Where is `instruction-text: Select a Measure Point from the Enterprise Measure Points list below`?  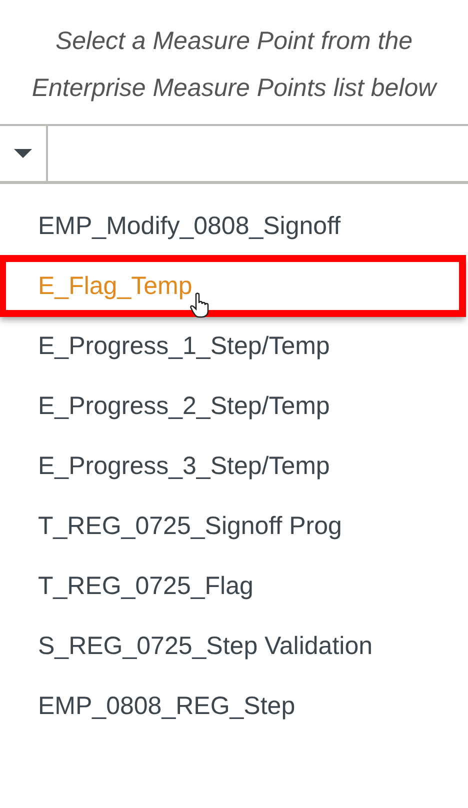
instruction-text: Select a Measure Point from the Enterprise Measure Points list below is located at coordinates (234, 65).